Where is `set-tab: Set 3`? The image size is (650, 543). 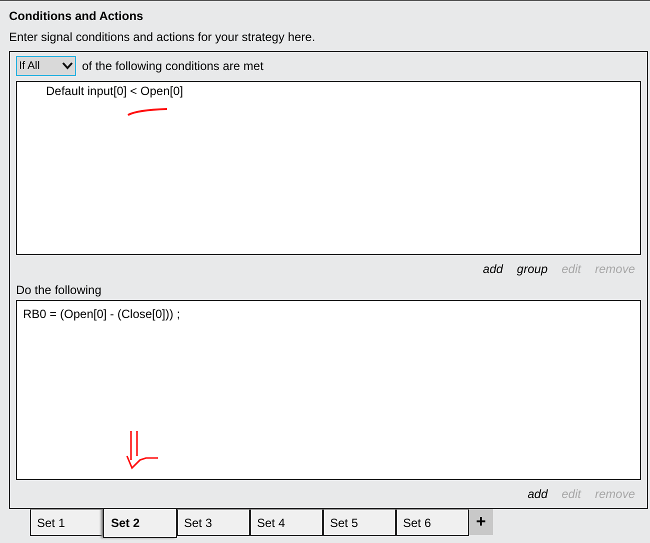 set-tab: Set 3 is located at coordinates (213, 522).